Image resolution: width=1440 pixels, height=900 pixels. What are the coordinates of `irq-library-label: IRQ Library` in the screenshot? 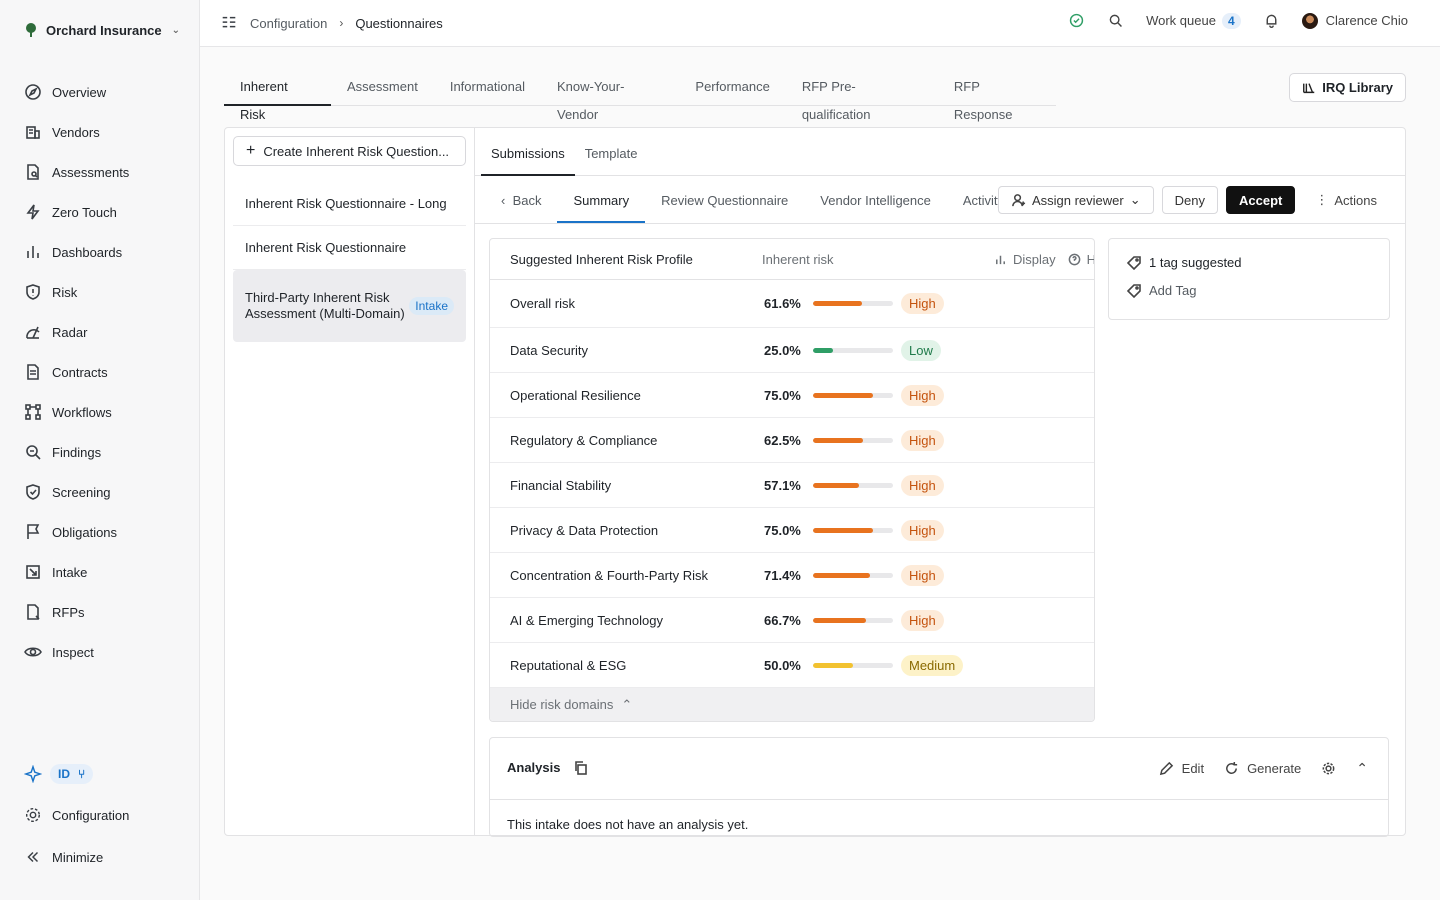 It's located at (1357, 87).